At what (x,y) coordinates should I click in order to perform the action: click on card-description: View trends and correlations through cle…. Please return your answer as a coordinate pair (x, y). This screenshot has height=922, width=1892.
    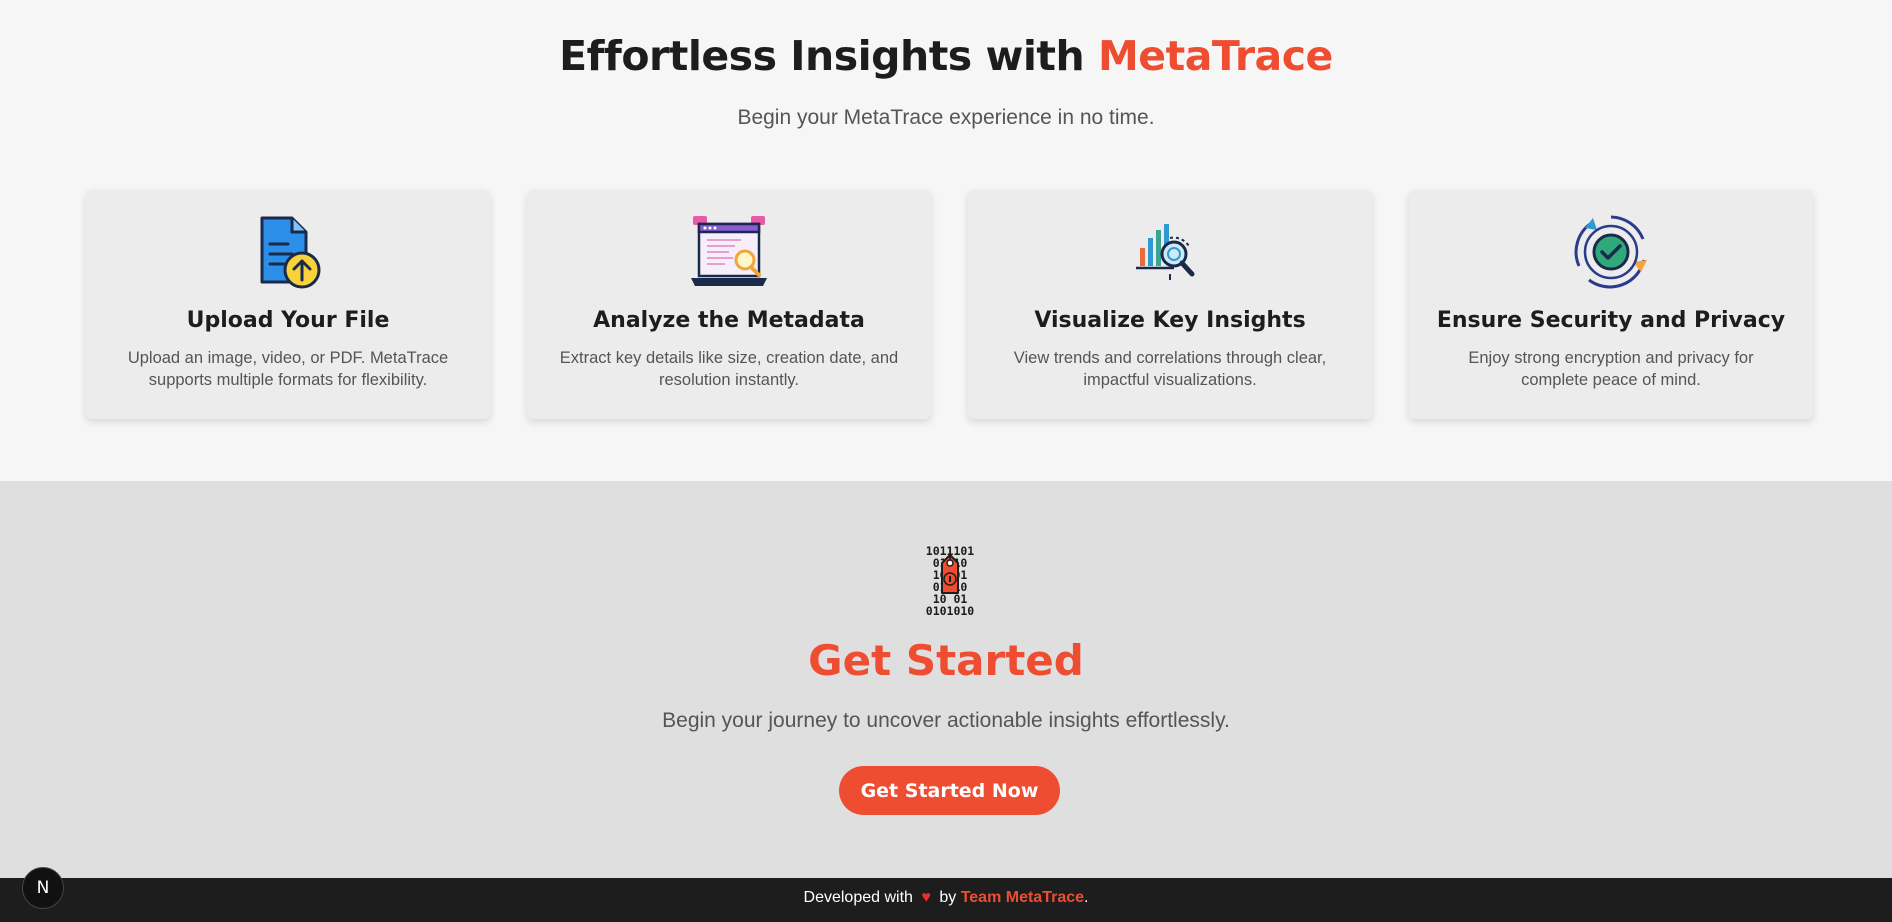
    Looking at the image, I should click on (1170, 369).